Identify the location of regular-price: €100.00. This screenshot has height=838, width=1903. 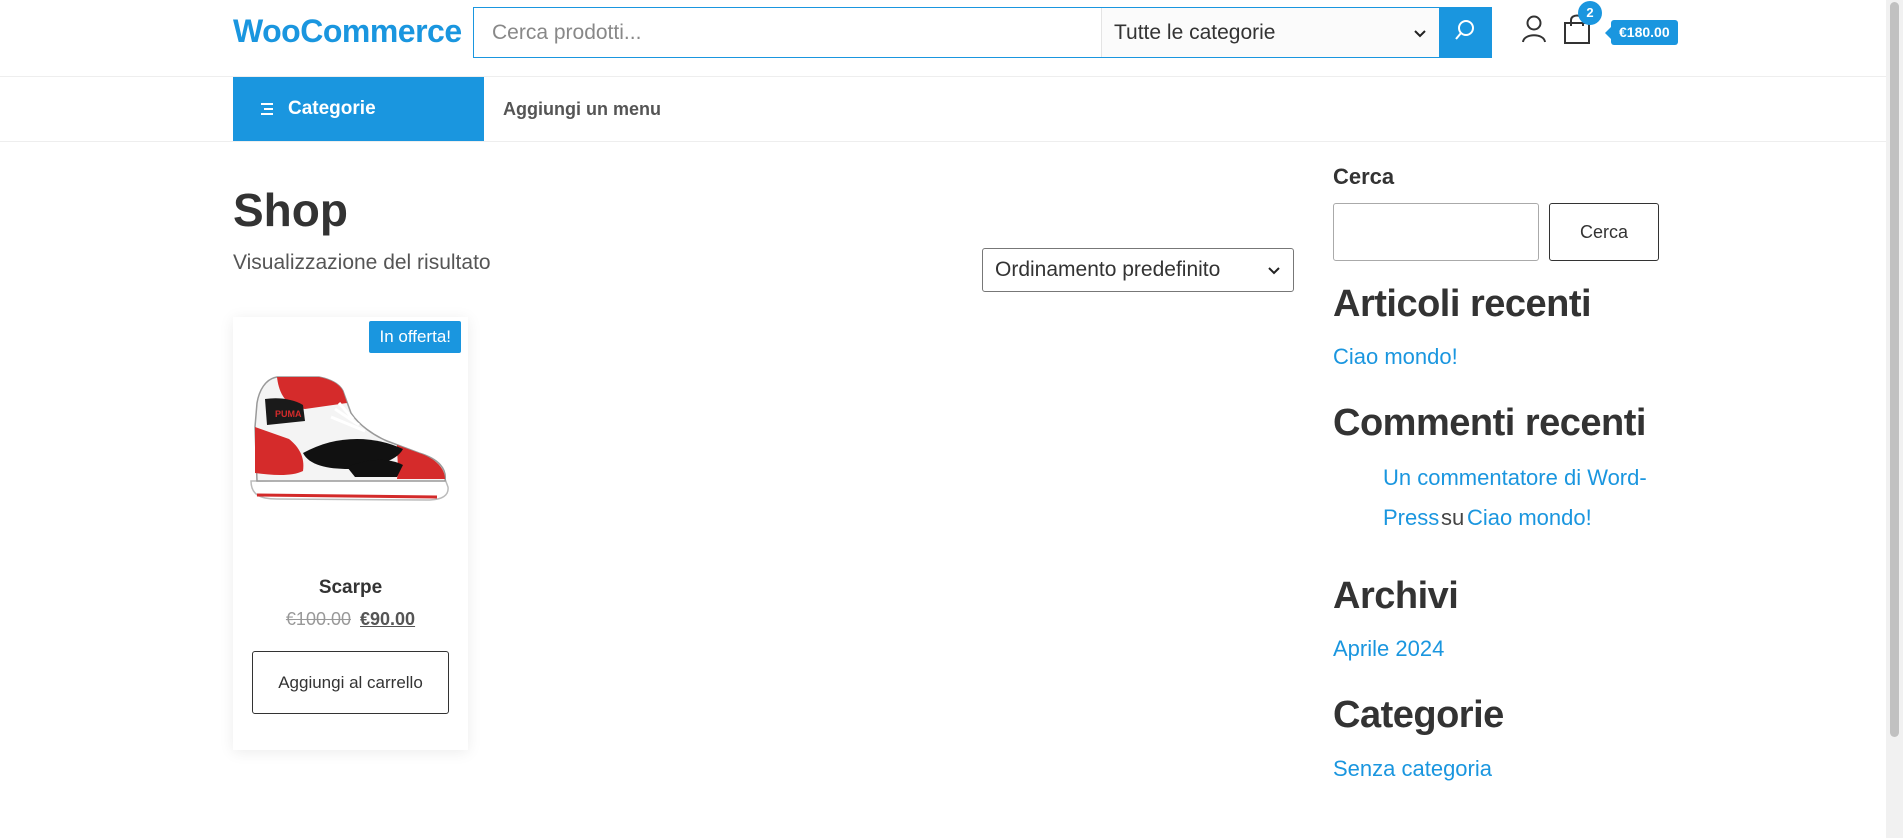
(318, 619).